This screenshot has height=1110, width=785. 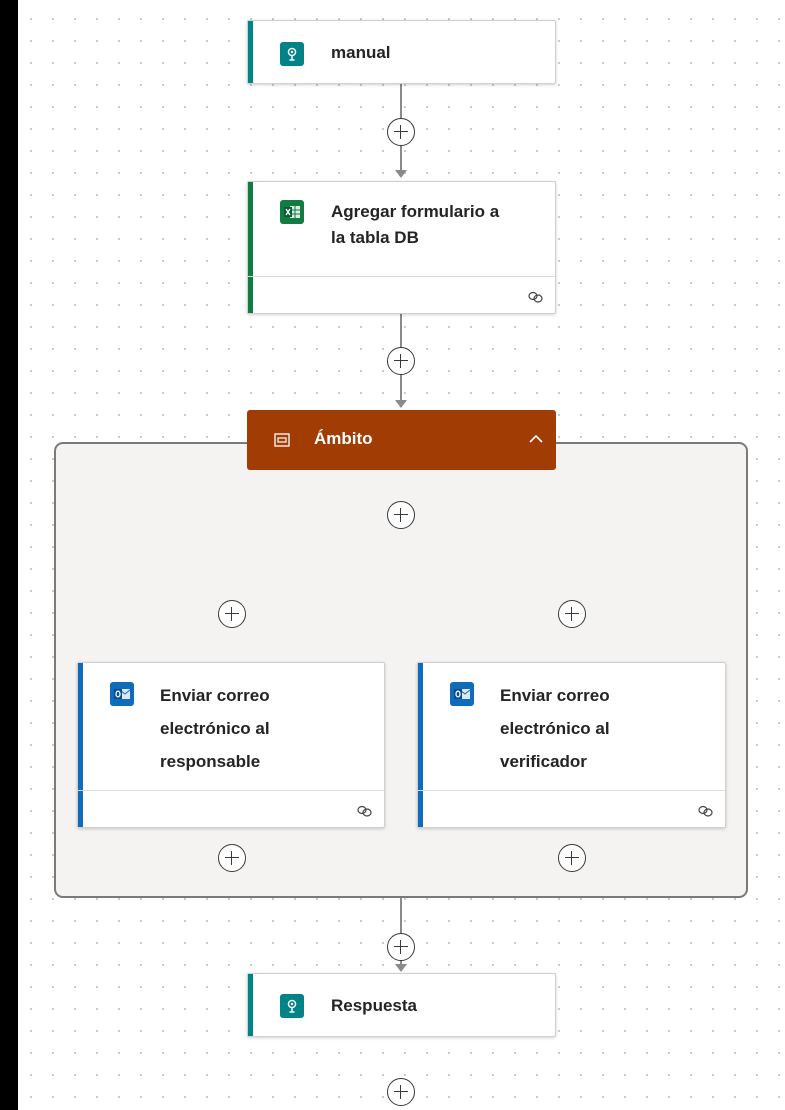 What do you see at coordinates (210, 761) in the screenshot?
I see `card-title-line-3: responsable` at bounding box center [210, 761].